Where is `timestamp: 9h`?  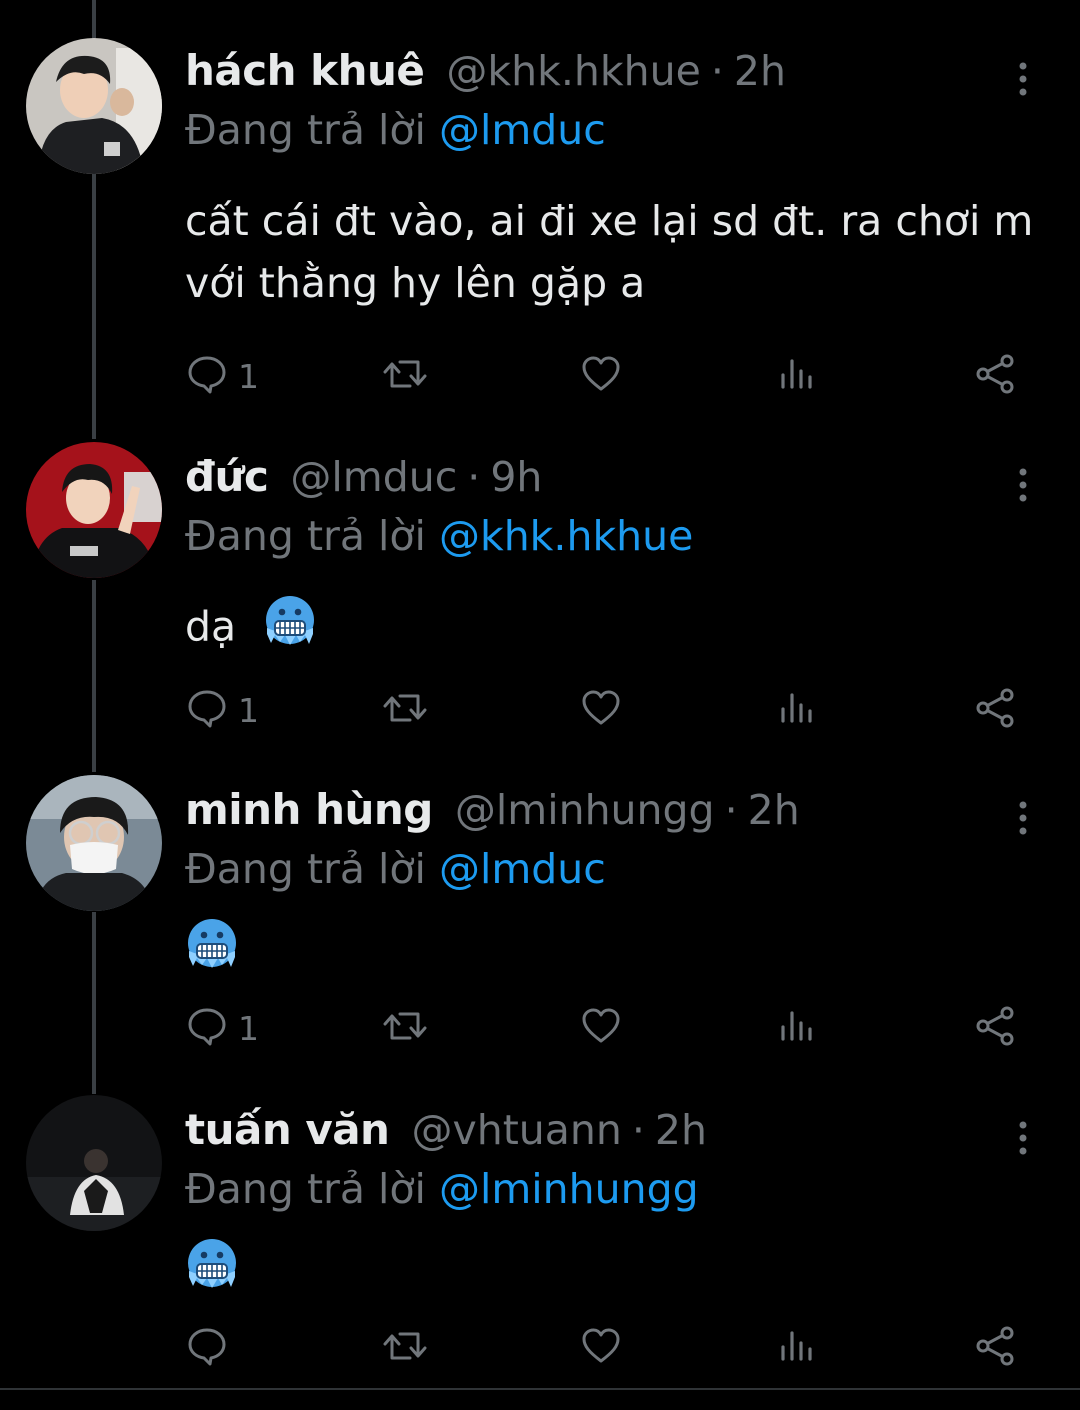 timestamp: 9h is located at coordinates (516, 477).